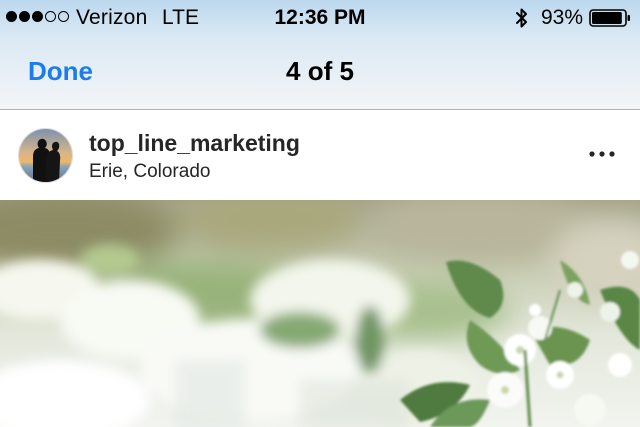 The height and width of the screenshot is (427, 640). Describe the element at coordinates (45, 155) in the screenshot. I see `profile-avatar` at that location.